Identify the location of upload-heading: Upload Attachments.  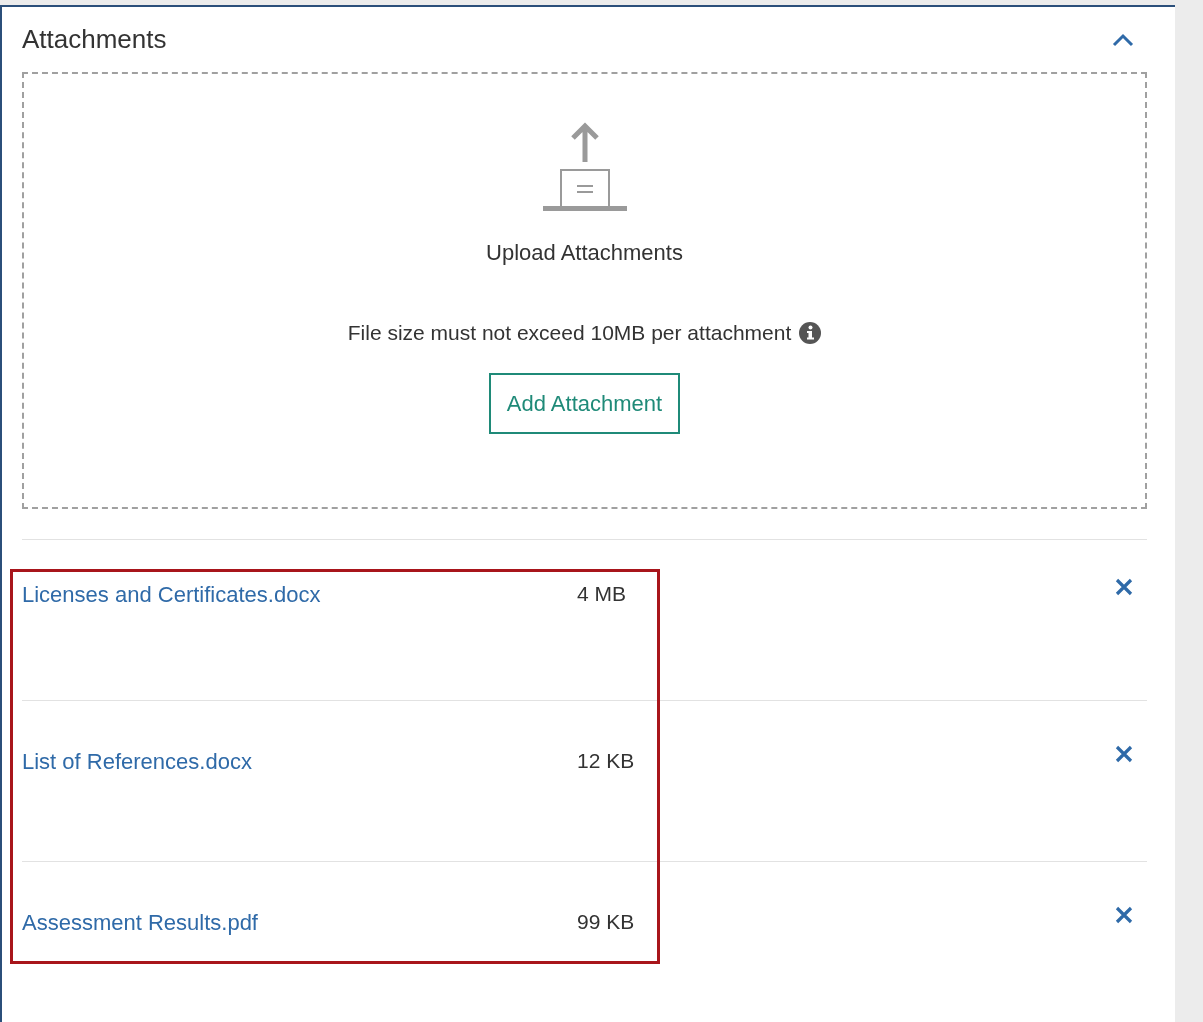
(584, 253).